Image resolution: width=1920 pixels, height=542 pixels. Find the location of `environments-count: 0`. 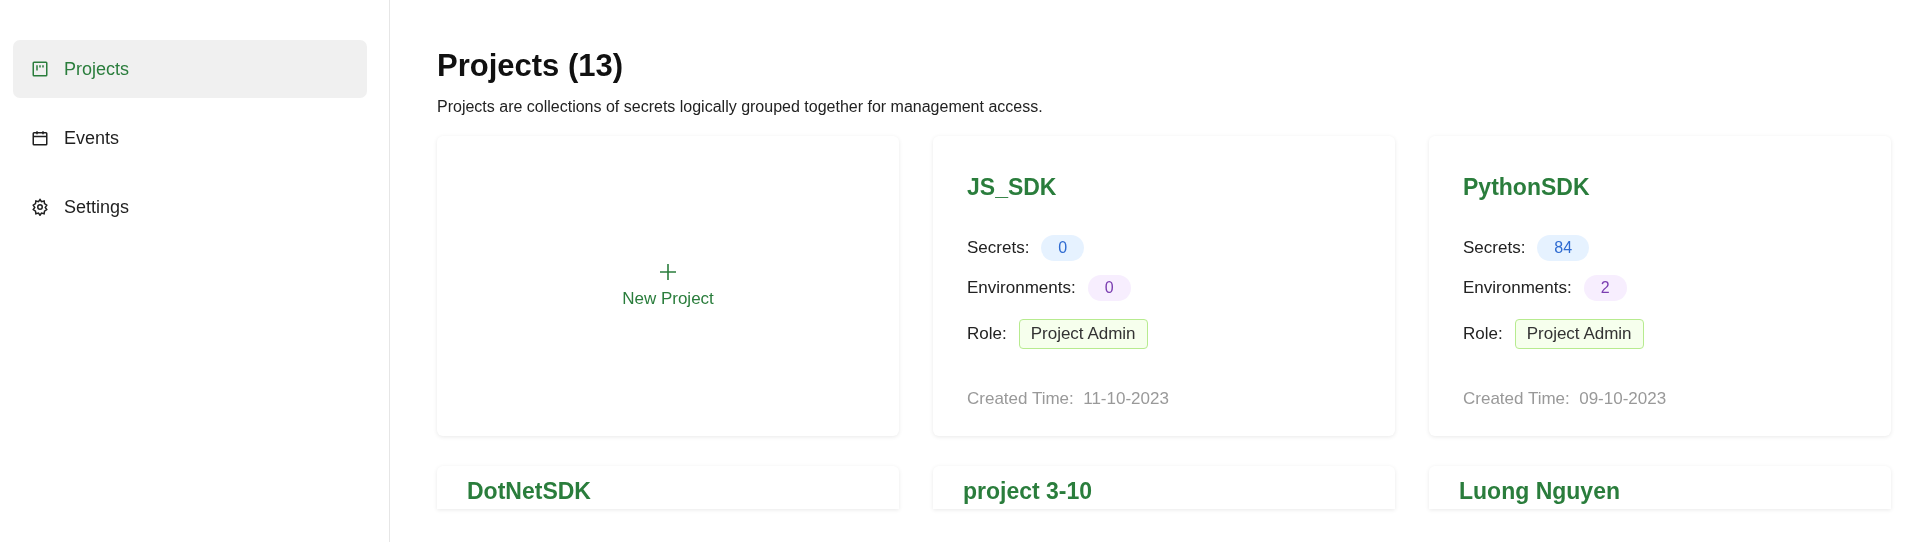

environments-count: 0 is located at coordinates (1109, 288).